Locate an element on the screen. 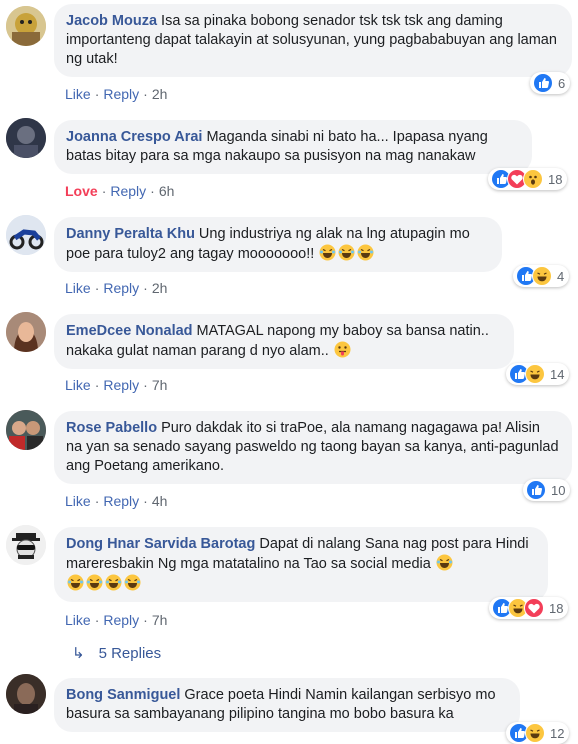 The width and height of the screenshot is (578, 744). comment-actions: Love · Reply · 6h is located at coordinates (120, 191).